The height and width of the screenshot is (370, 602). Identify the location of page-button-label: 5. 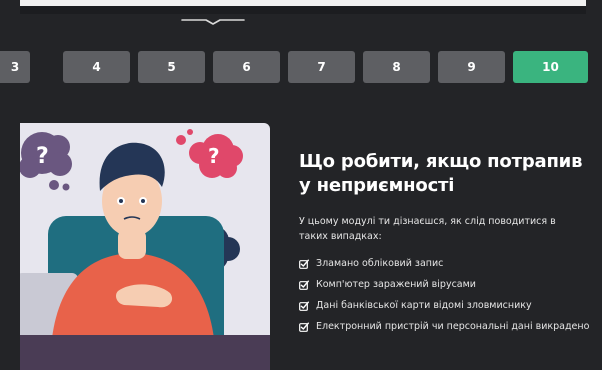
(171, 67).